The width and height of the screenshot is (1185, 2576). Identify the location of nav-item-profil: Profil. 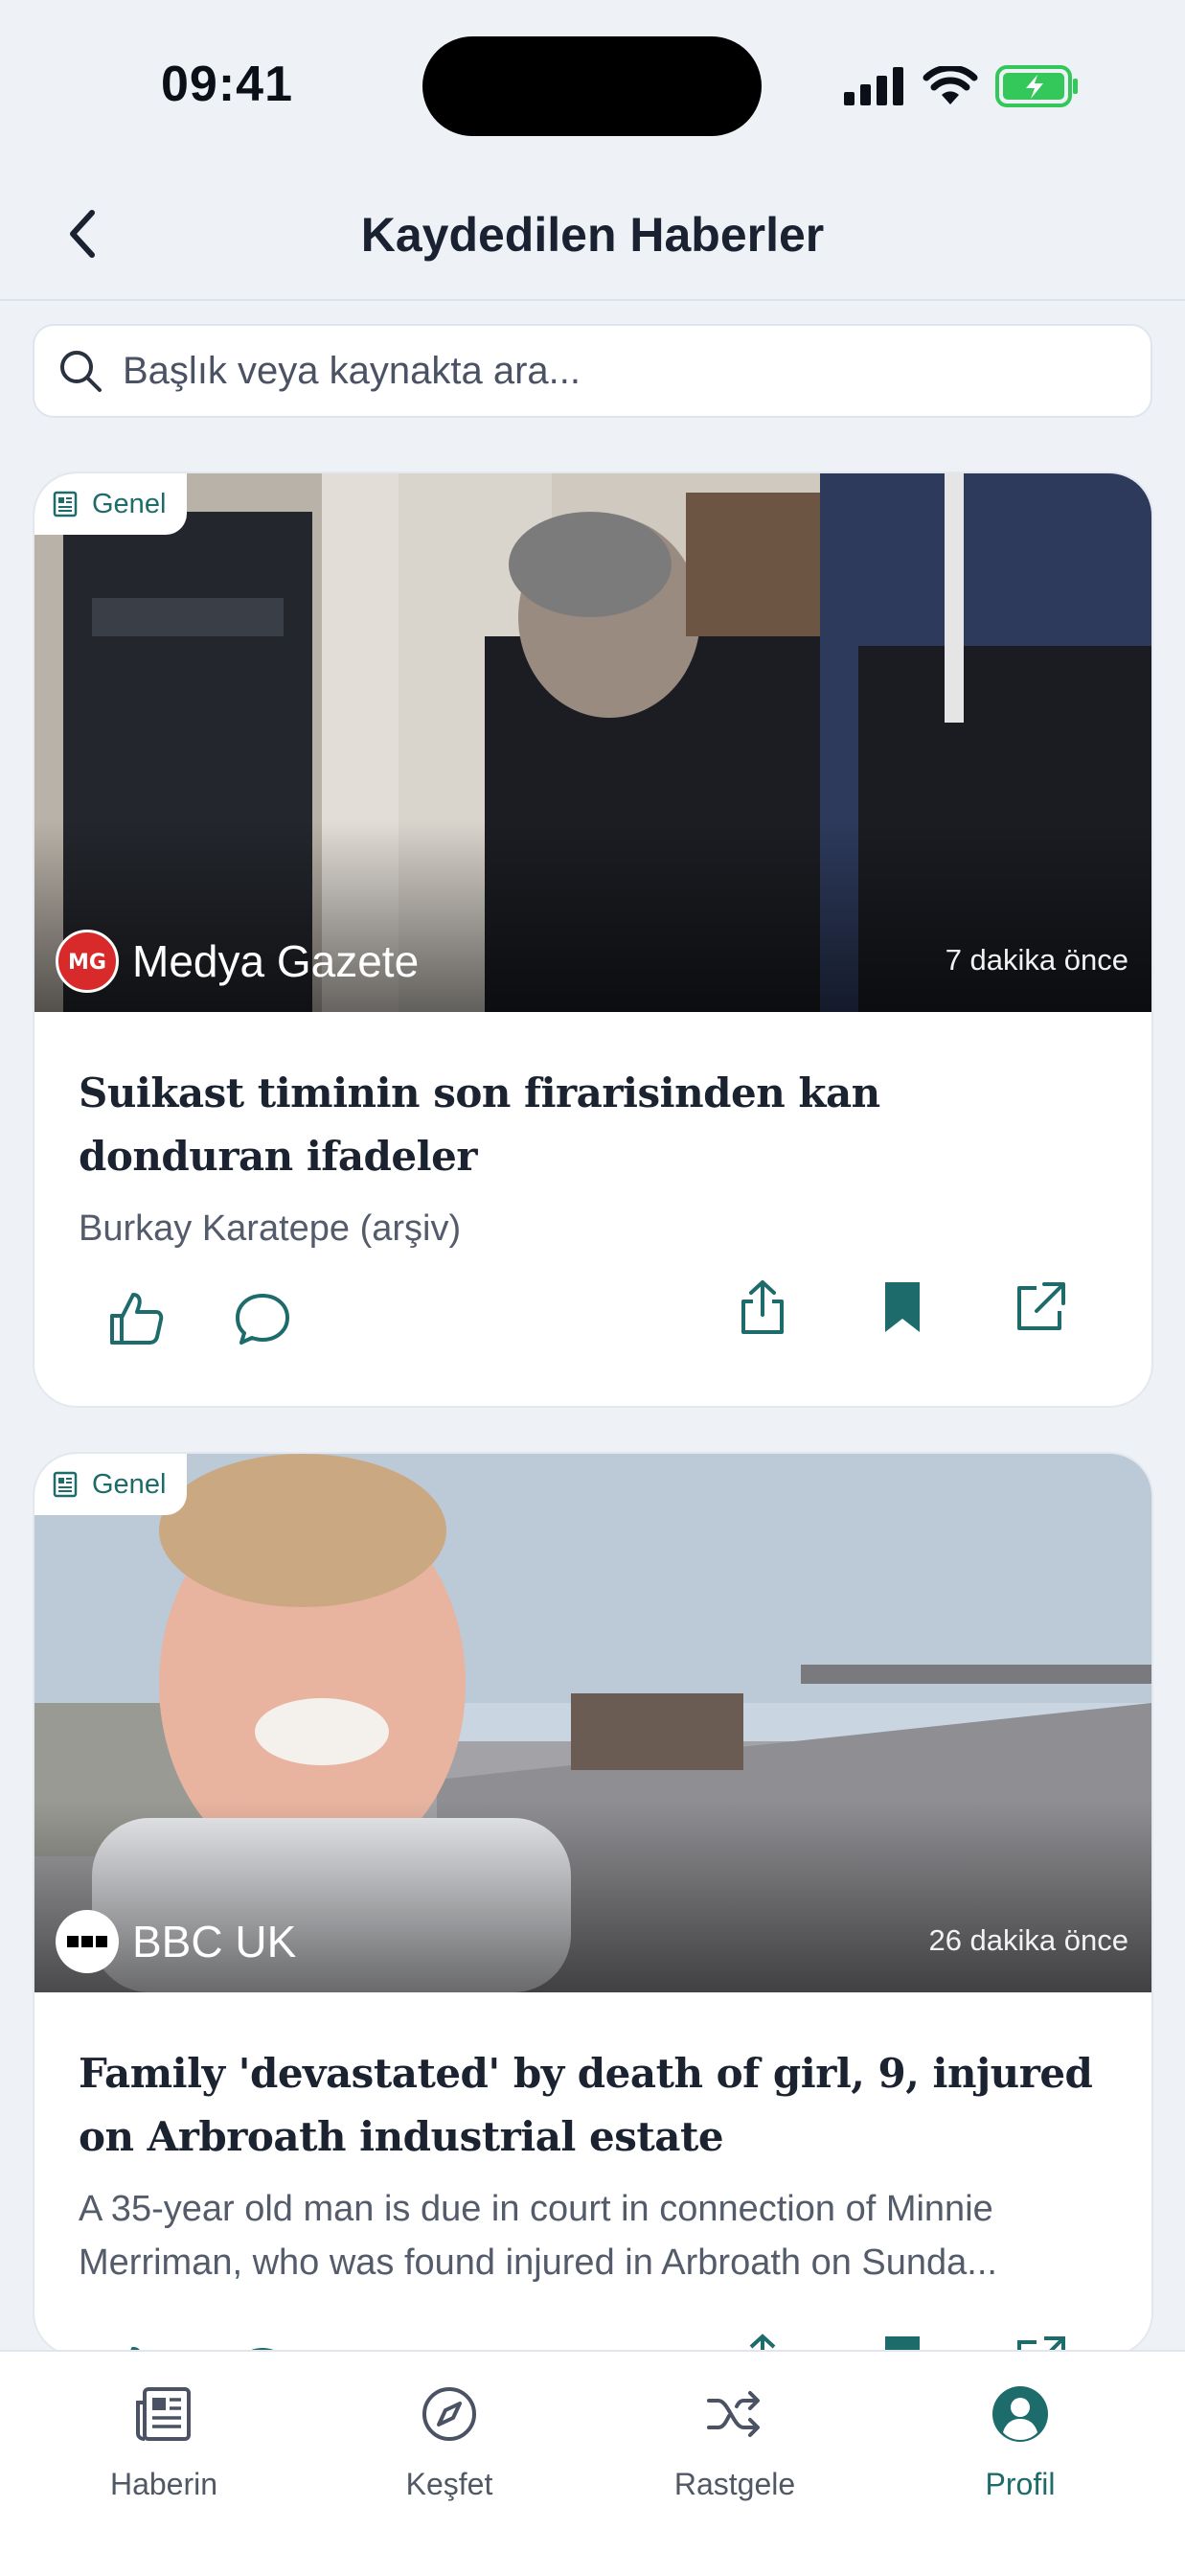
(1021, 2438).